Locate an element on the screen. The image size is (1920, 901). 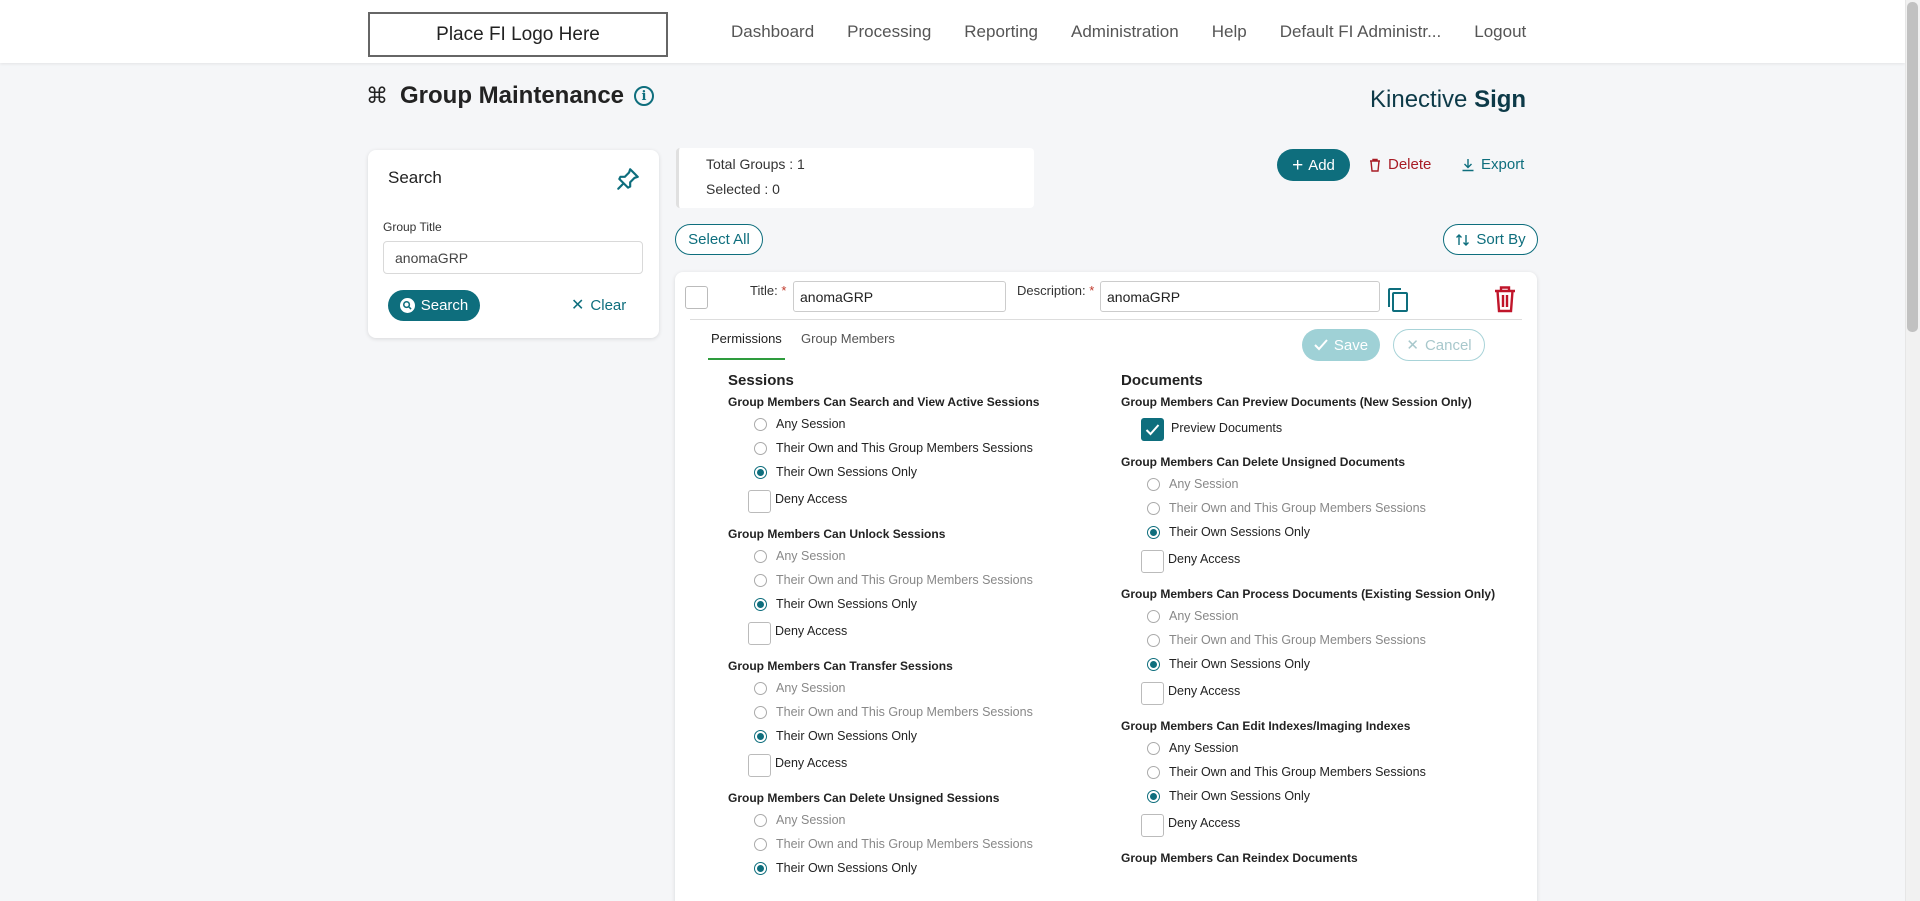
nav-reporting: Reporting is located at coordinates (1001, 32).